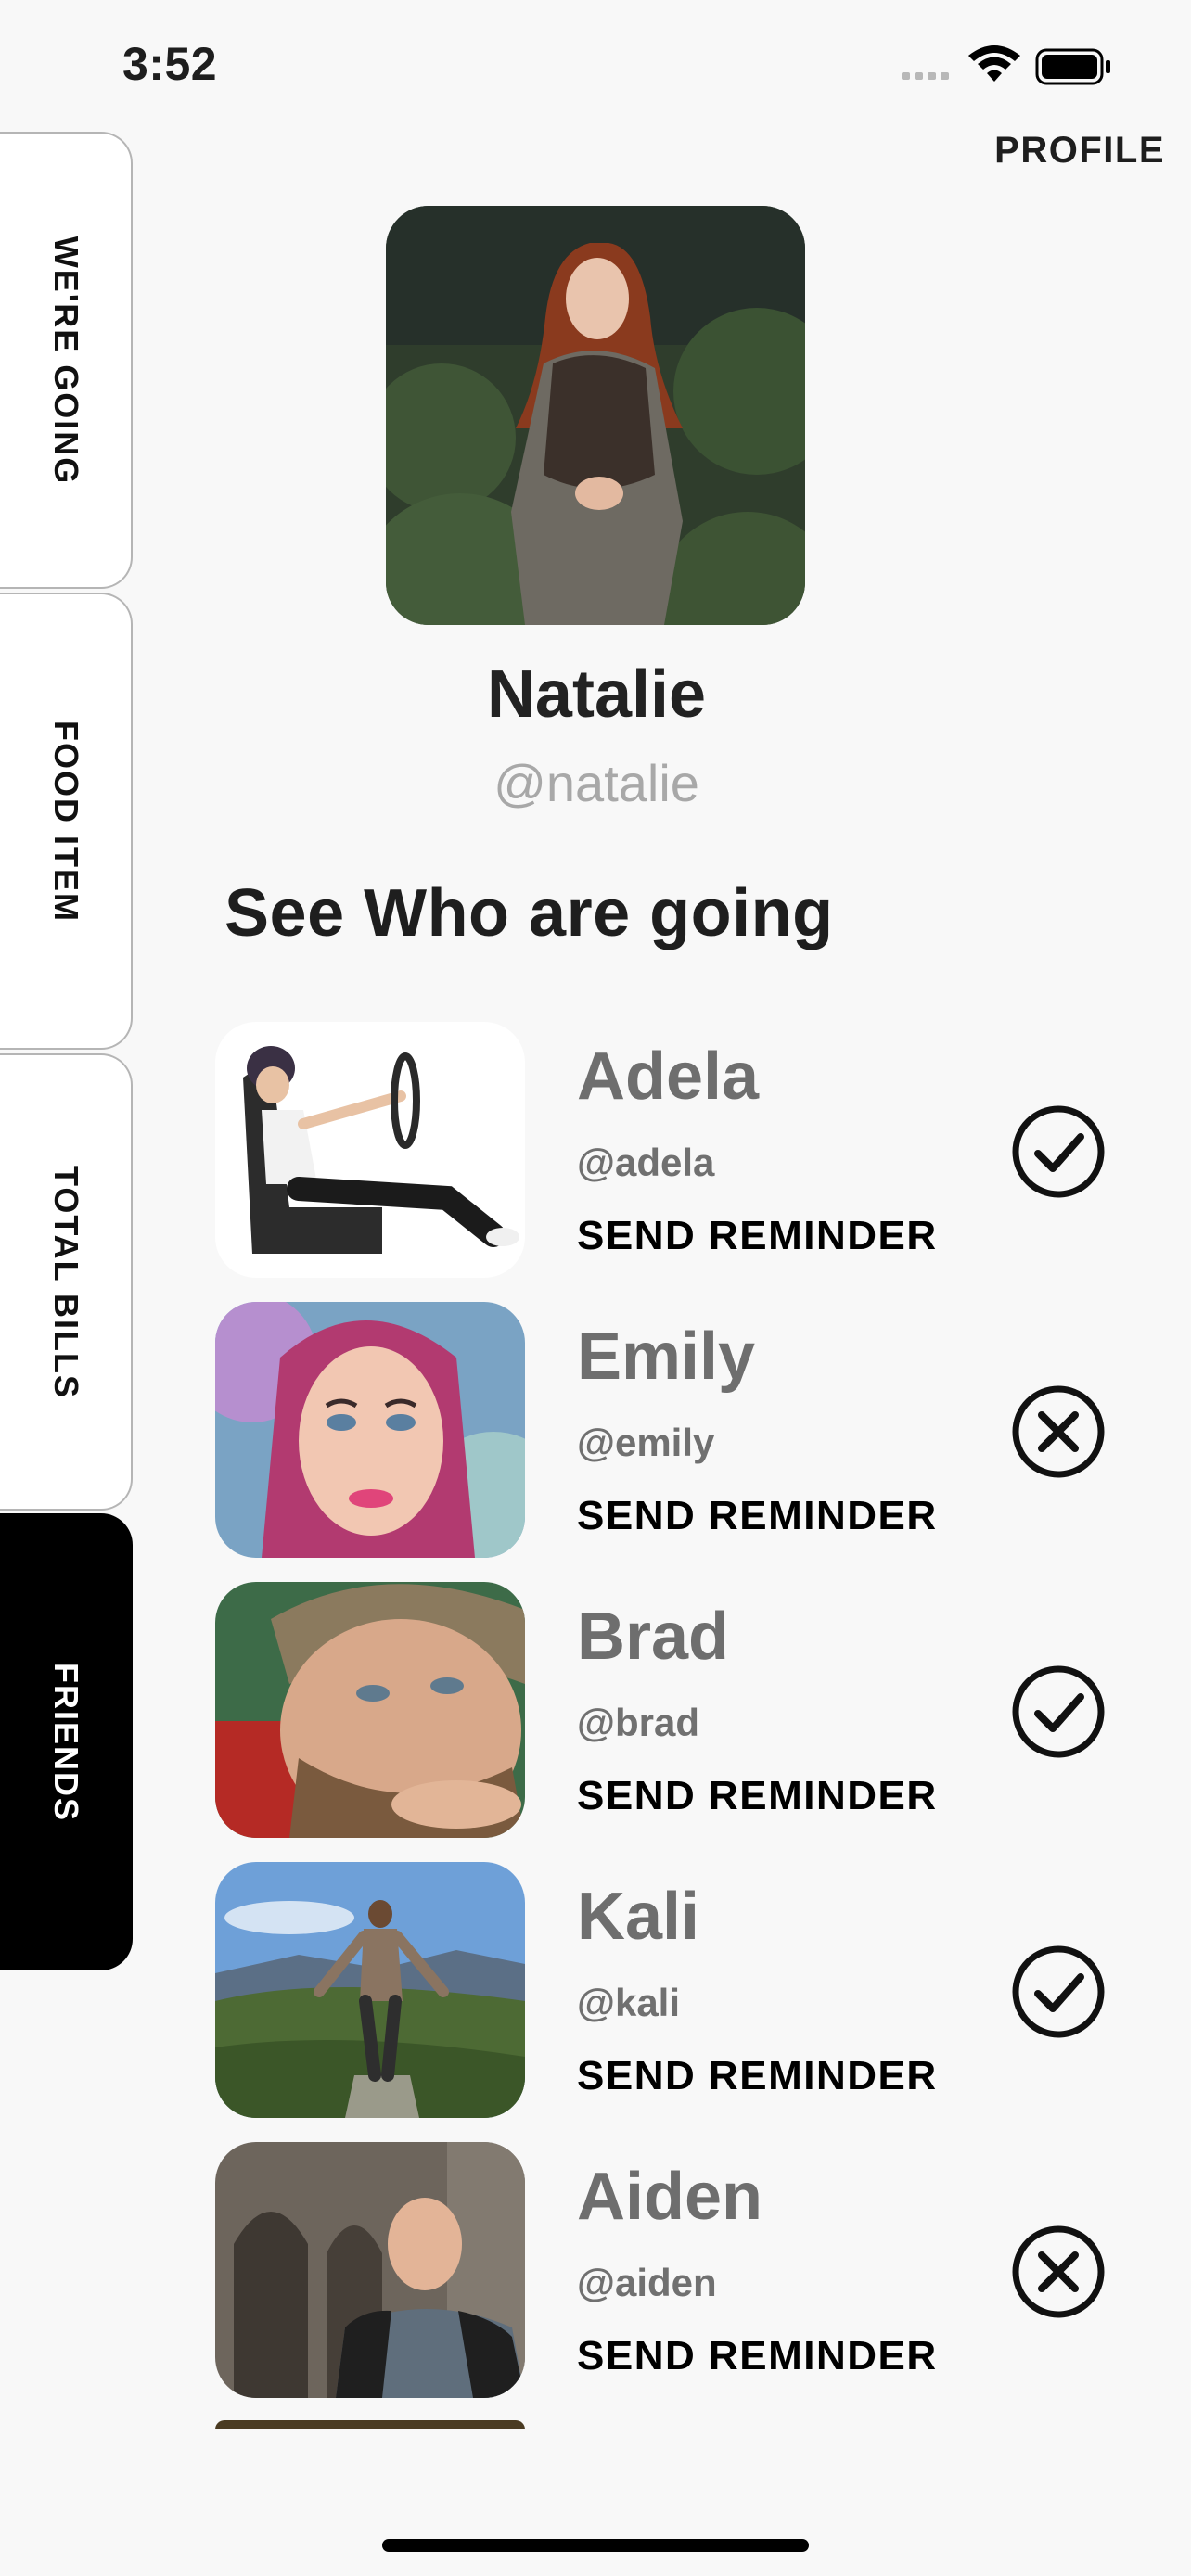  I want to click on friend-handle: @kali, so click(629, 2003).